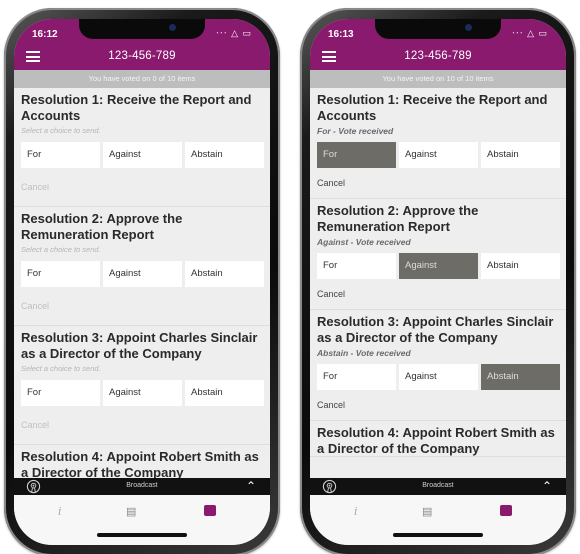 This screenshot has height=554, width=580. I want to click on resolution-hint: Abstain - Vote received, so click(364, 353).